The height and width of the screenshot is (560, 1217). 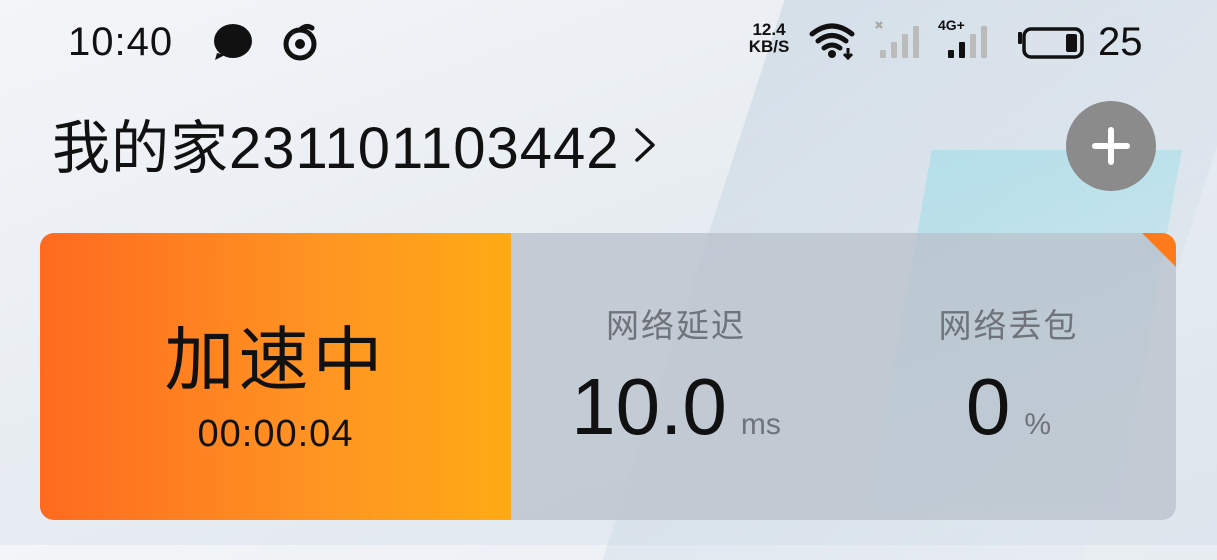 I want to click on plus-icon, so click(x=1111, y=146).